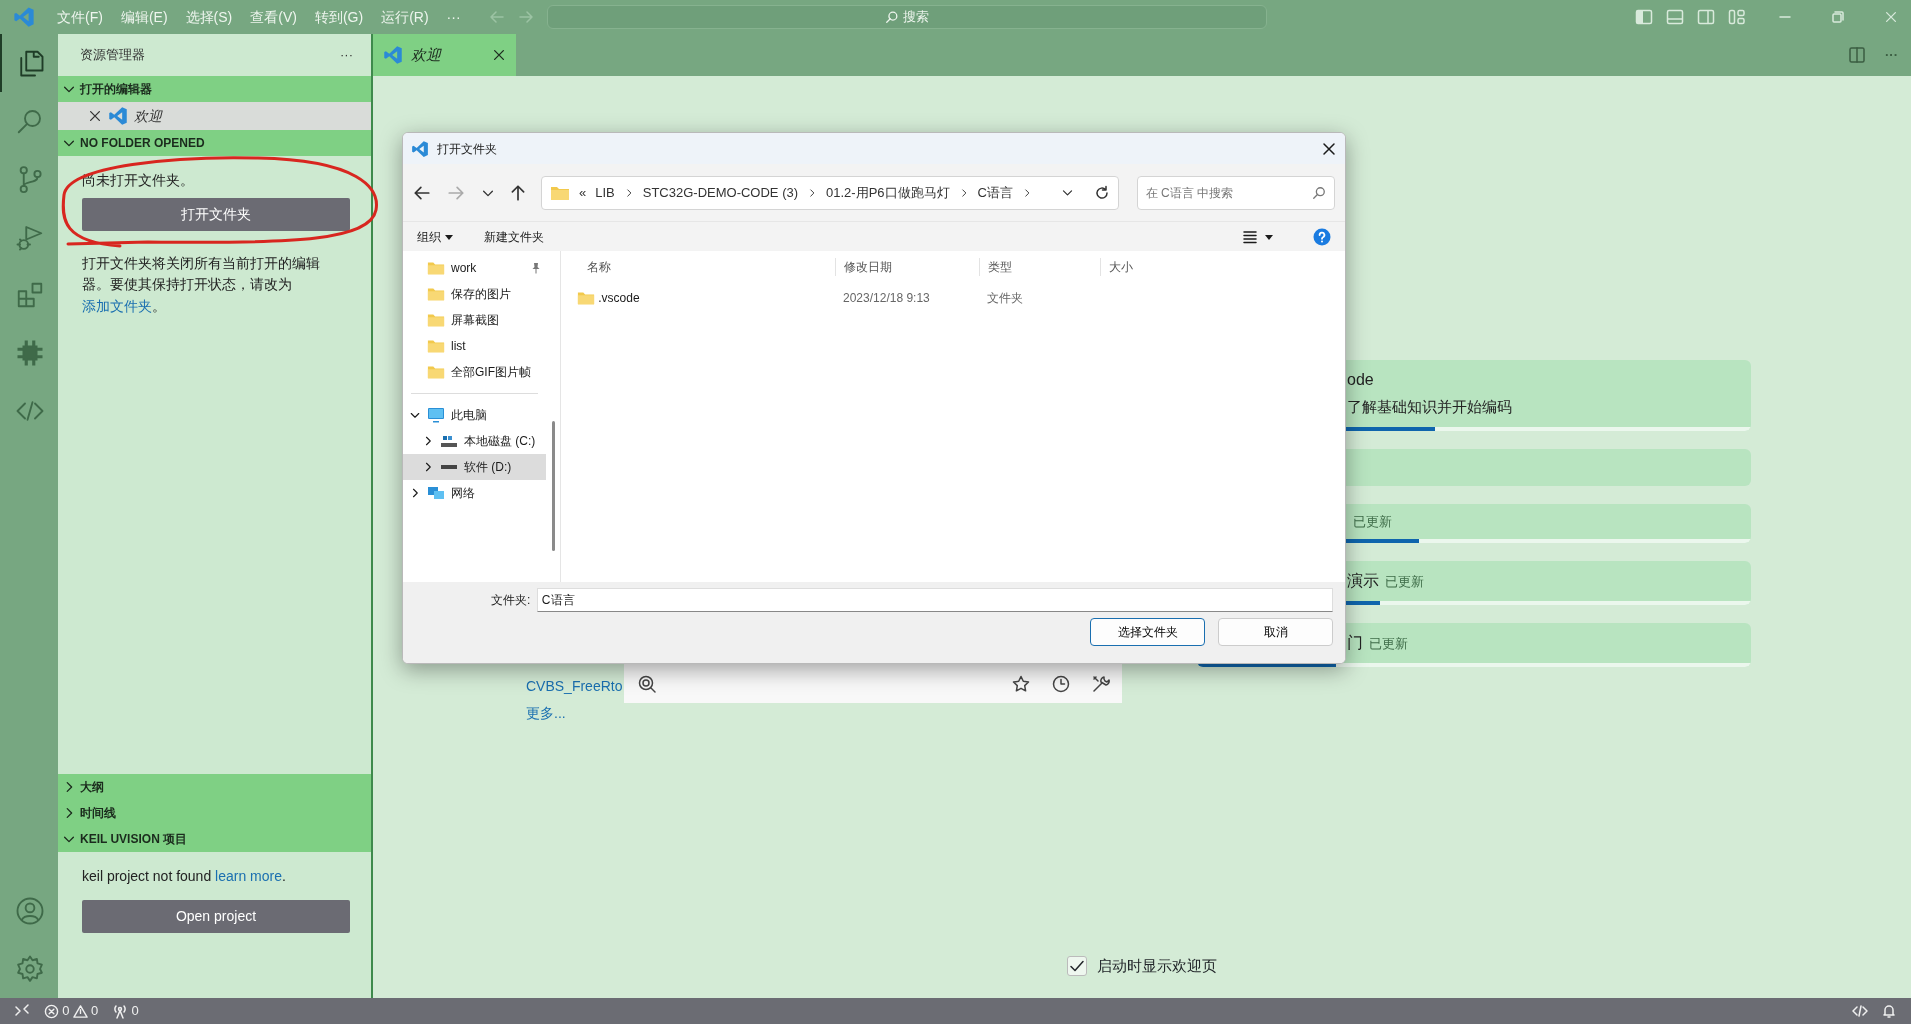 The width and height of the screenshot is (1911, 1024). Describe the element at coordinates (474, 346) in the screenshot. I see `nav-item: list` at that location.